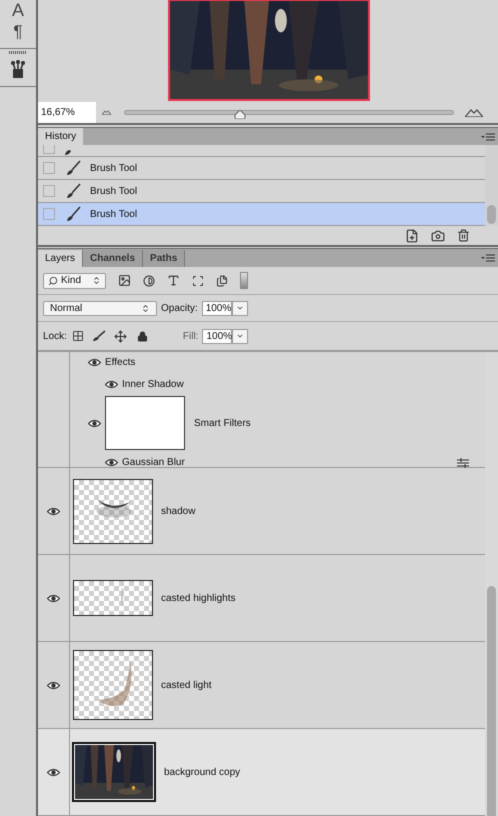 This screenshot has height=816, width=498. I want to click on layer-name: shadow, so click(178, 511).